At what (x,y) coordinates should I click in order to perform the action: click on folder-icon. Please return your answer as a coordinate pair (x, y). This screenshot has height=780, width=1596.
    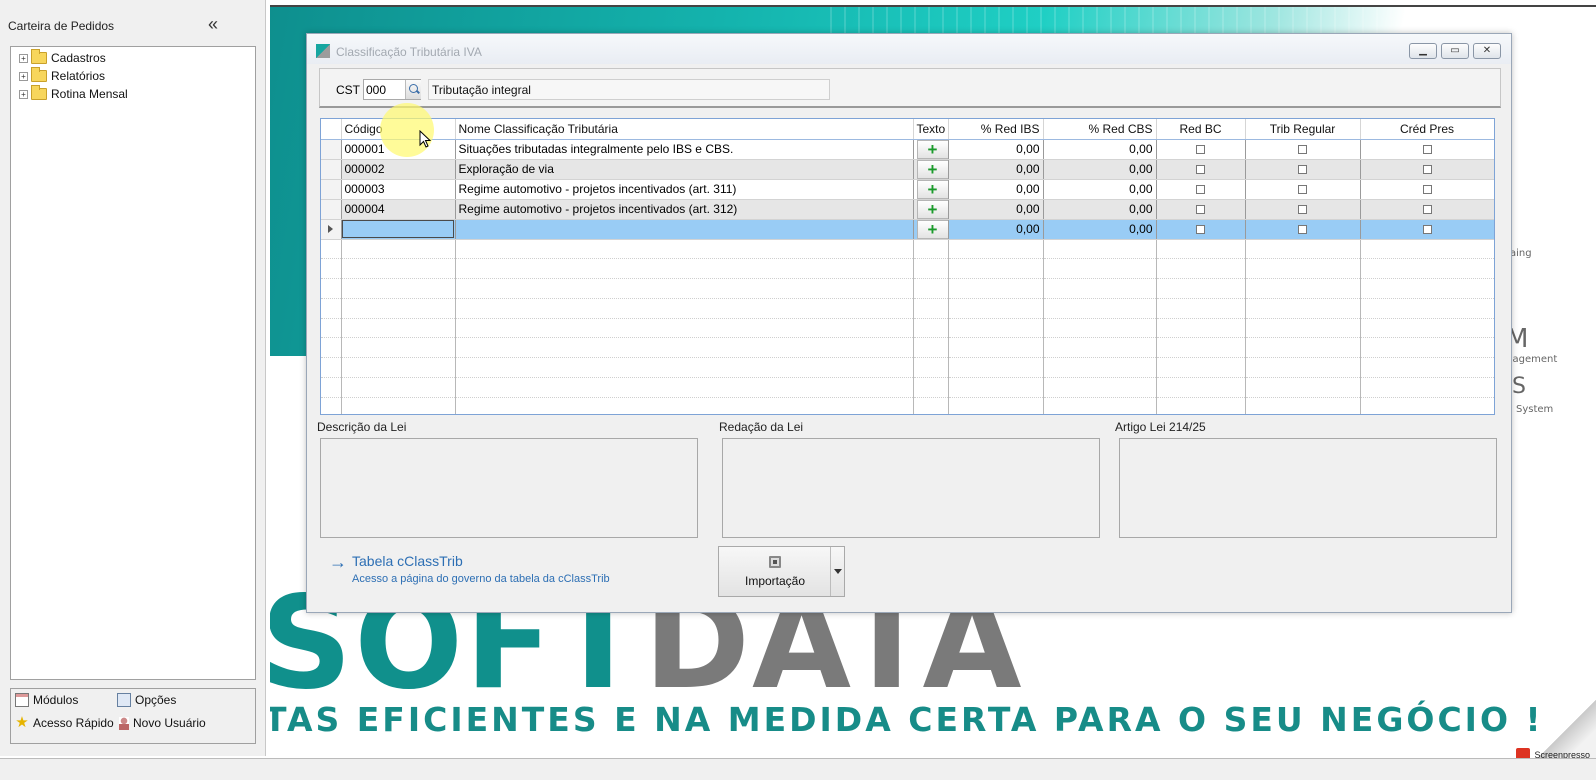
    Looking at the image, I should click on (39, 92).